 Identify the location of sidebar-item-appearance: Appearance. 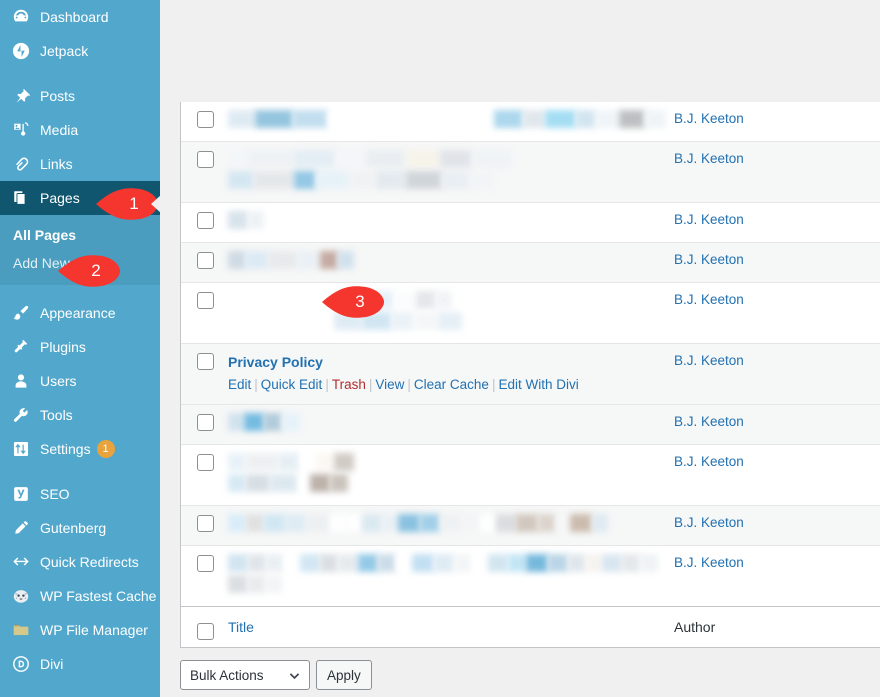
(80, 313).